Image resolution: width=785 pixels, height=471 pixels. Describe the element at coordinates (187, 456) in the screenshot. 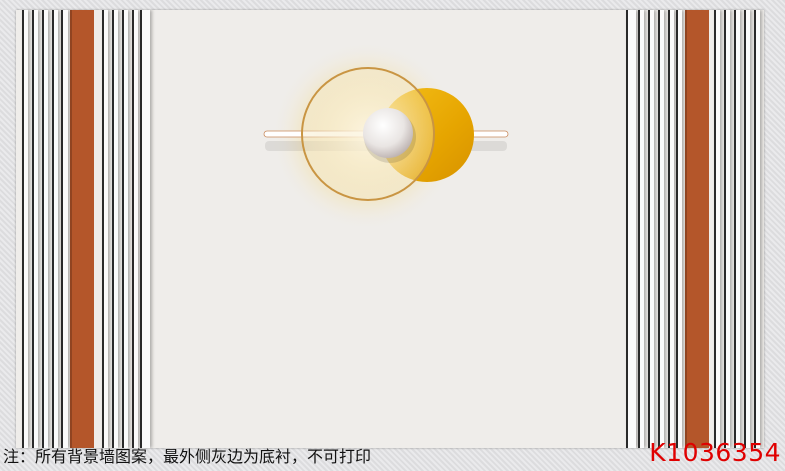

I see `footer-note: 注：所有背景墙图案，最外侧灰边为底衬，不可打印` at that location.